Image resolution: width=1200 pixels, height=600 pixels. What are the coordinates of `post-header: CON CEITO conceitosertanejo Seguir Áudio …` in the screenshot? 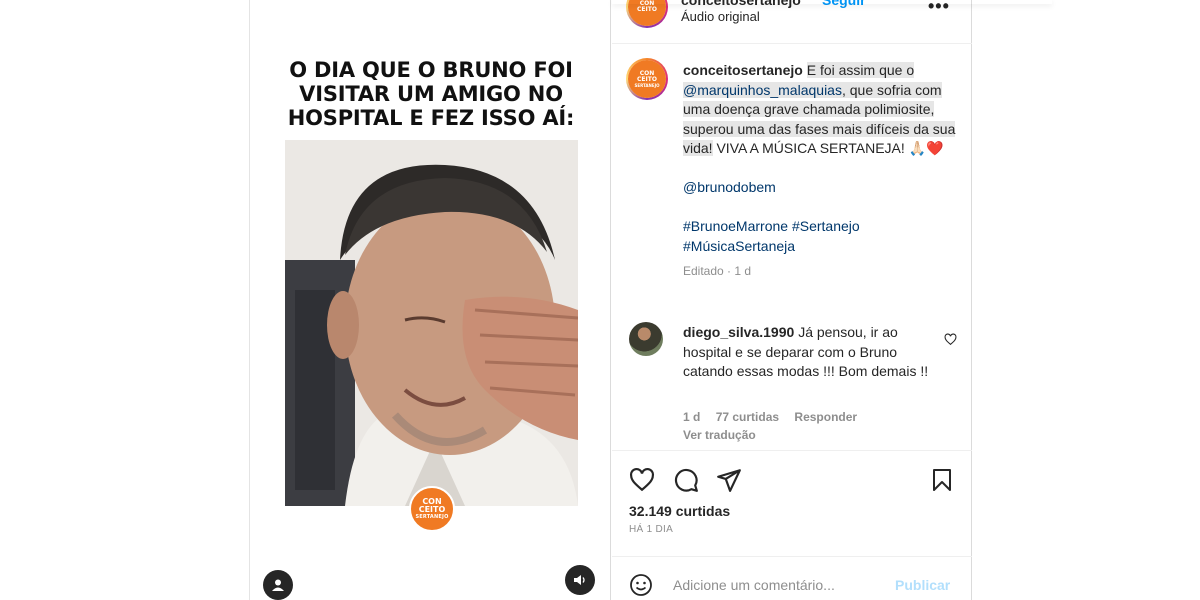 It's located at (792, 22).